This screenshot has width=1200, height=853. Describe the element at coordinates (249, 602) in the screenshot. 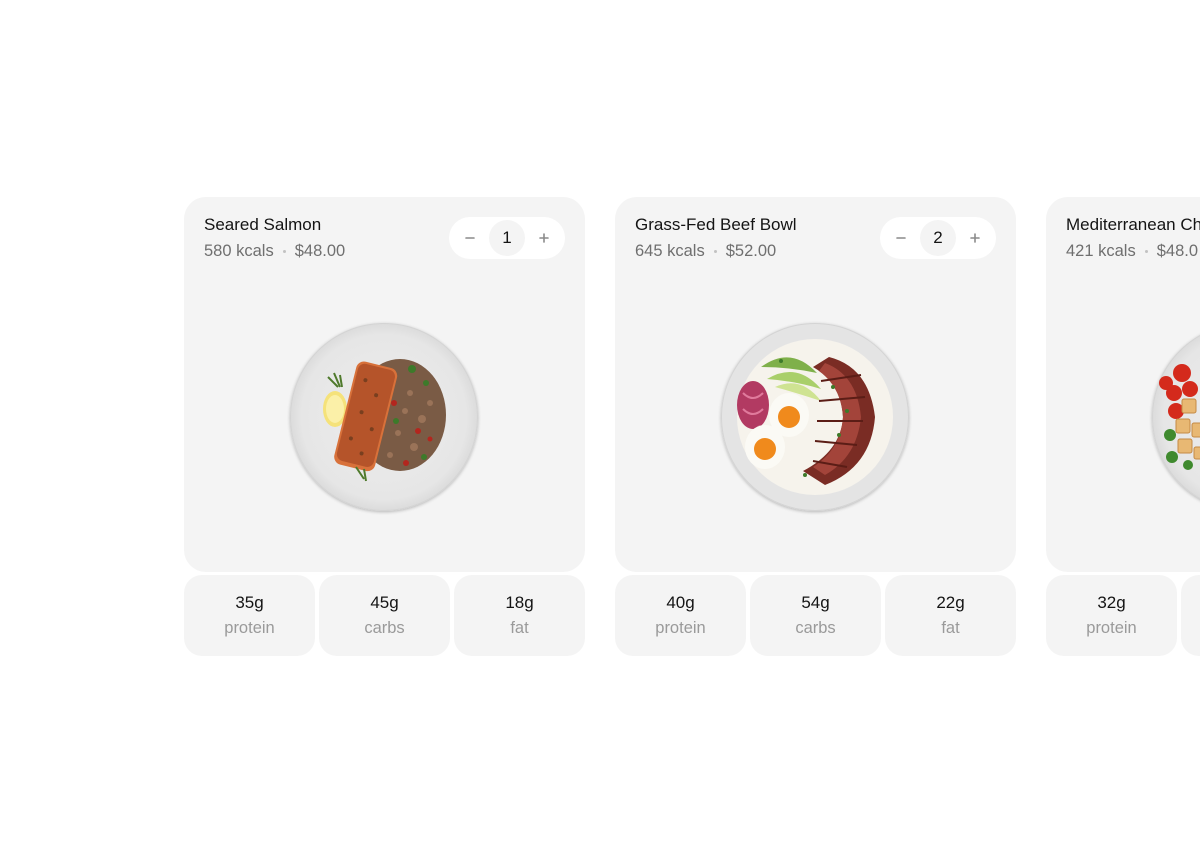

I see `stat-value: 35g` at that location.